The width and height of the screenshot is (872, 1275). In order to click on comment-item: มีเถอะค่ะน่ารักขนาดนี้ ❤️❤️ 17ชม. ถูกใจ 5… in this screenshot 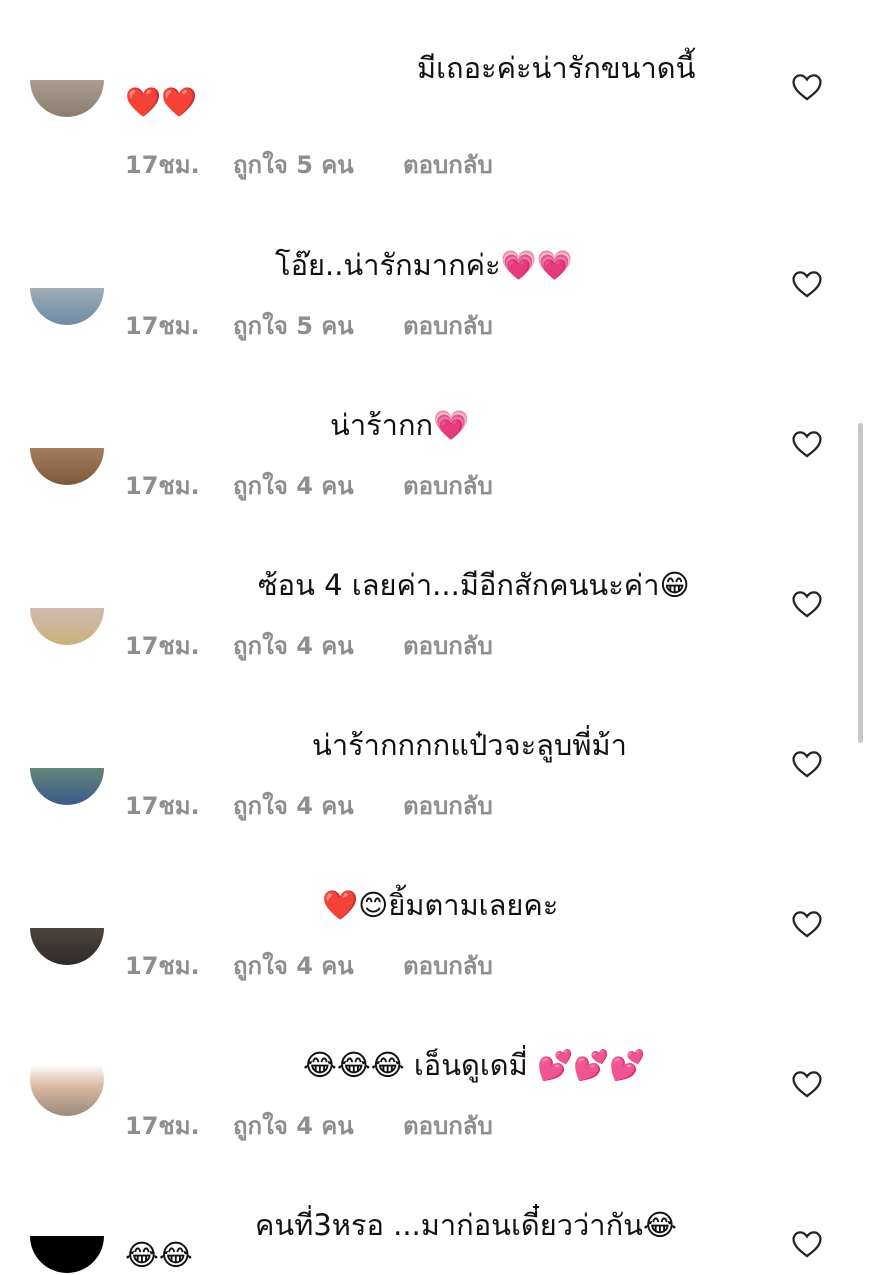, I will do `click(436, 120)`.